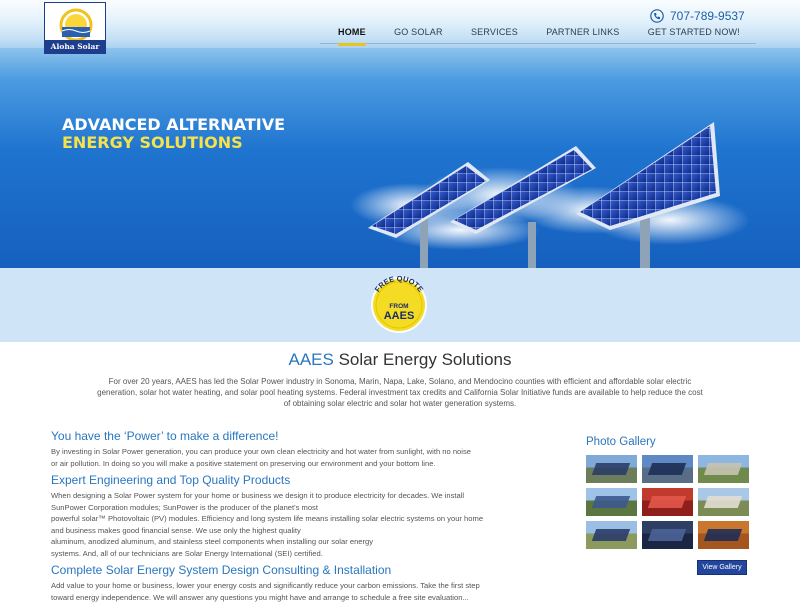 Image resolution: width=800 pixels, height=606 pixels. Describe the element at coordinates (621, 442) in the screenshot. I see `gallery-title: Photo Gallery` at that location.